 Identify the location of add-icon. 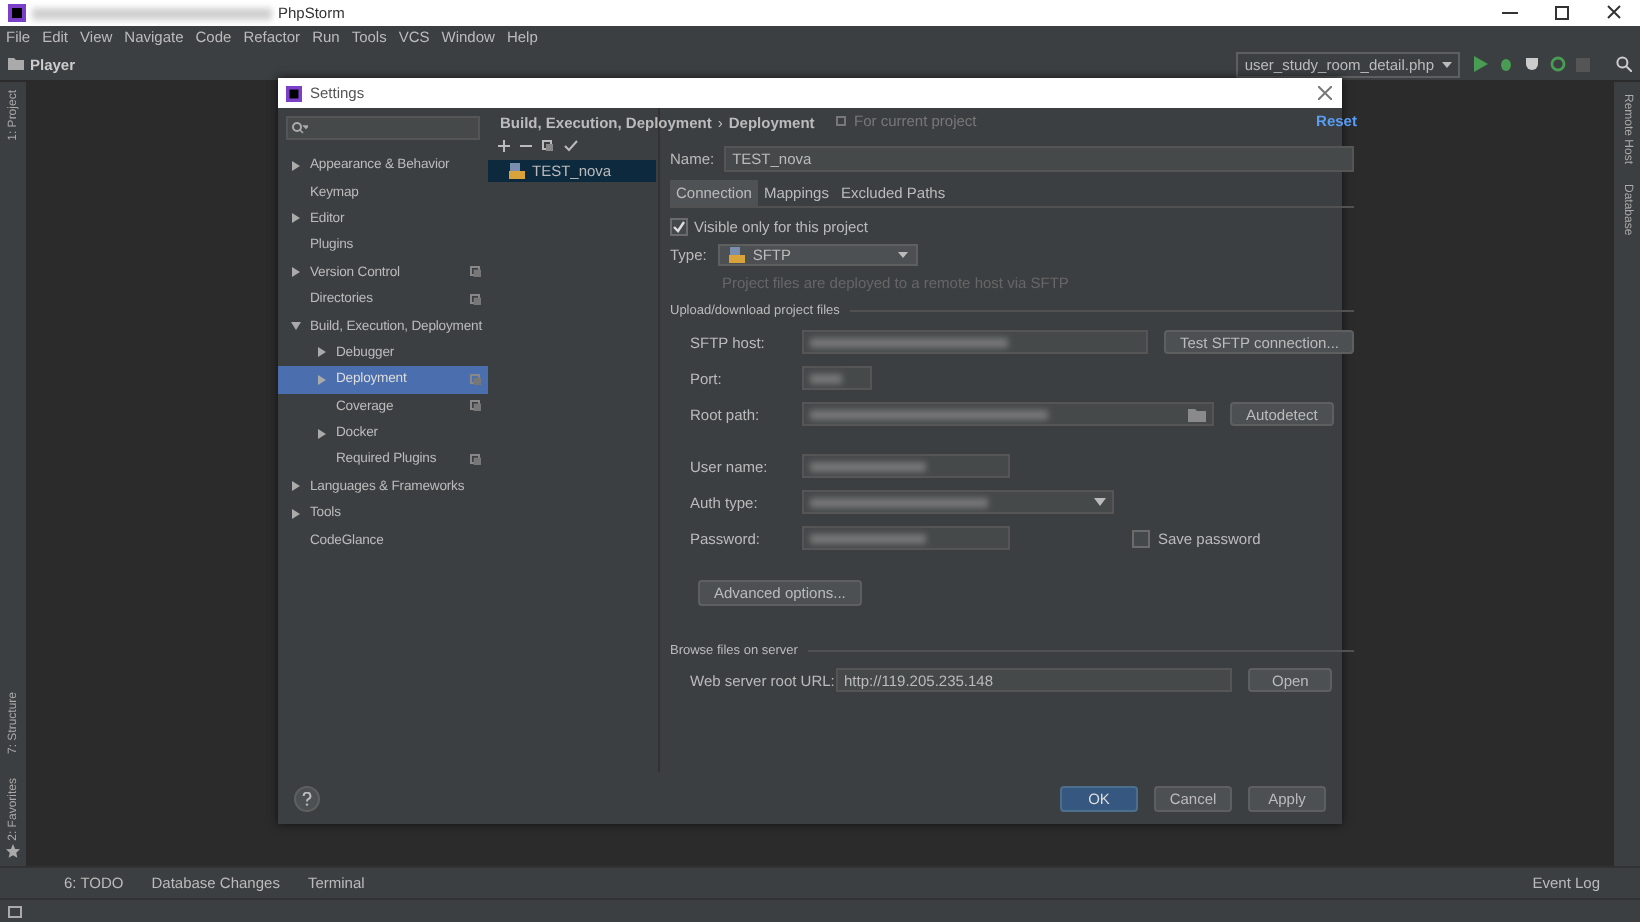
(504, 146).